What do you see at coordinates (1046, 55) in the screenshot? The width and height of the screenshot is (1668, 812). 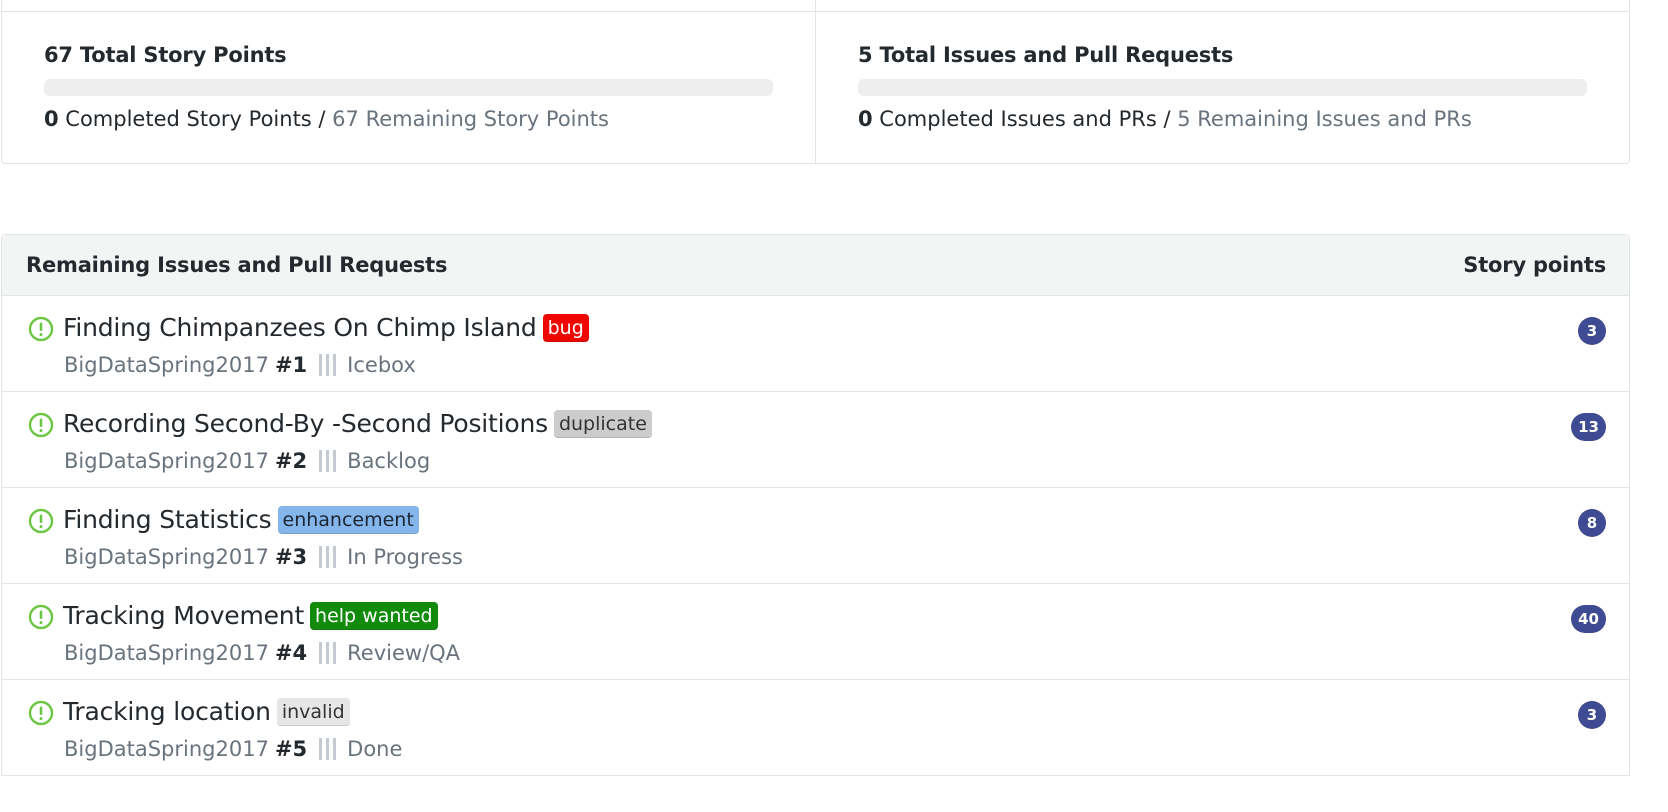 I see `issues-title: 5 Total Issues and Pull Requests` at bounding box center [1046, 55].